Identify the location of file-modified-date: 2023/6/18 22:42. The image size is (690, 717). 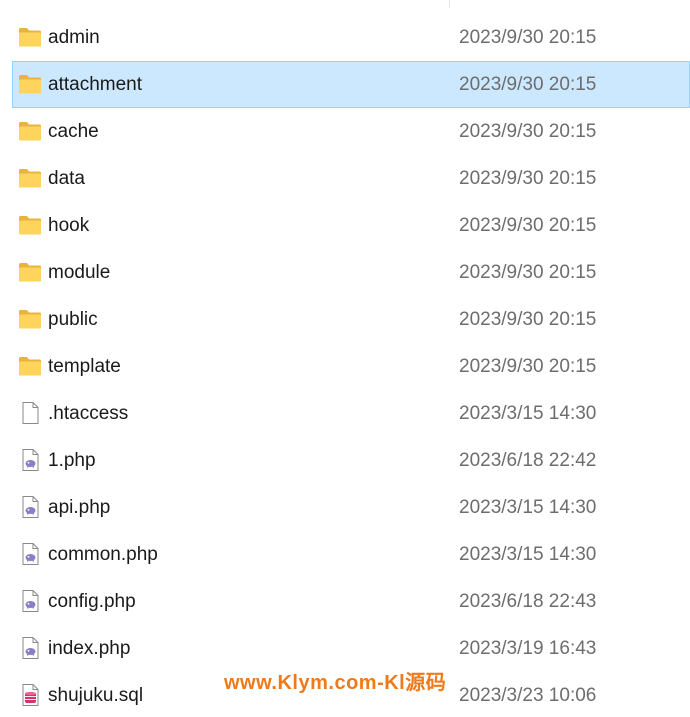
(528, 460).